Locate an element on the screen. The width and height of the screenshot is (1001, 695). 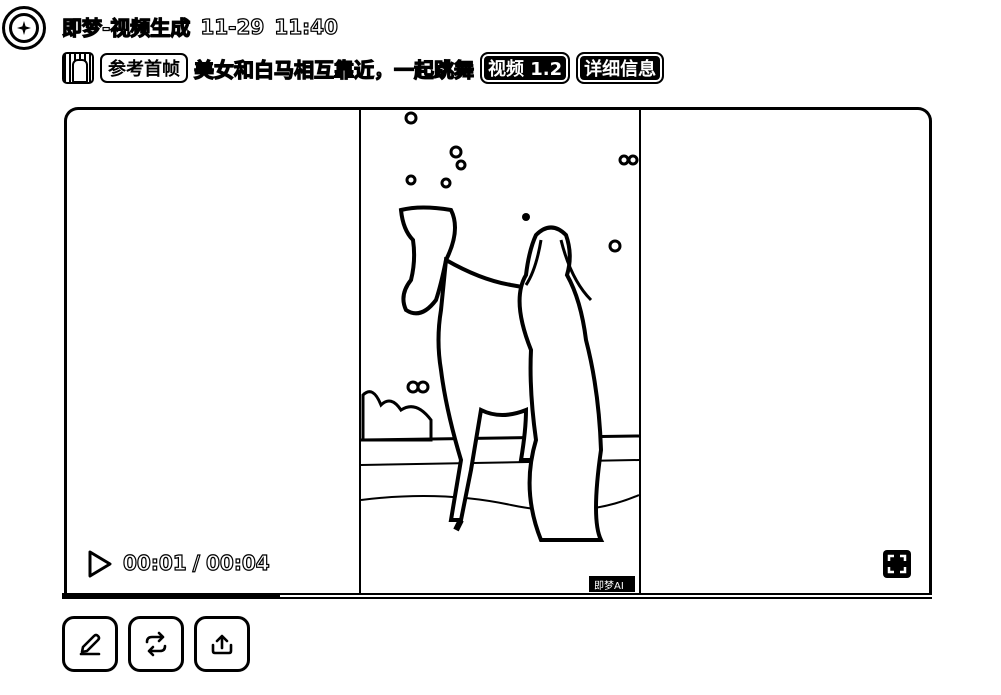
app-logo-icon is located at coordinates (24, 28).